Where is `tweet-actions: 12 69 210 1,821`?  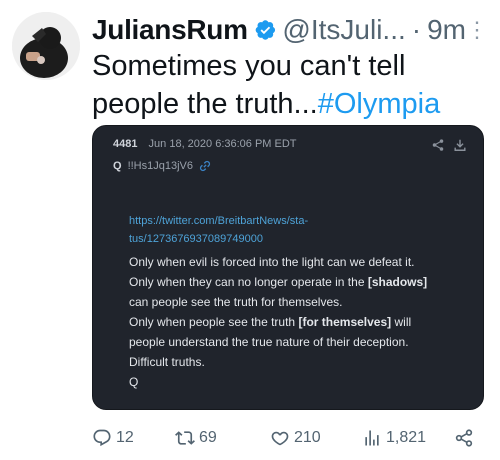
tweet-actions: 12 69 210 1,821 is located at coordinates (287, 438).